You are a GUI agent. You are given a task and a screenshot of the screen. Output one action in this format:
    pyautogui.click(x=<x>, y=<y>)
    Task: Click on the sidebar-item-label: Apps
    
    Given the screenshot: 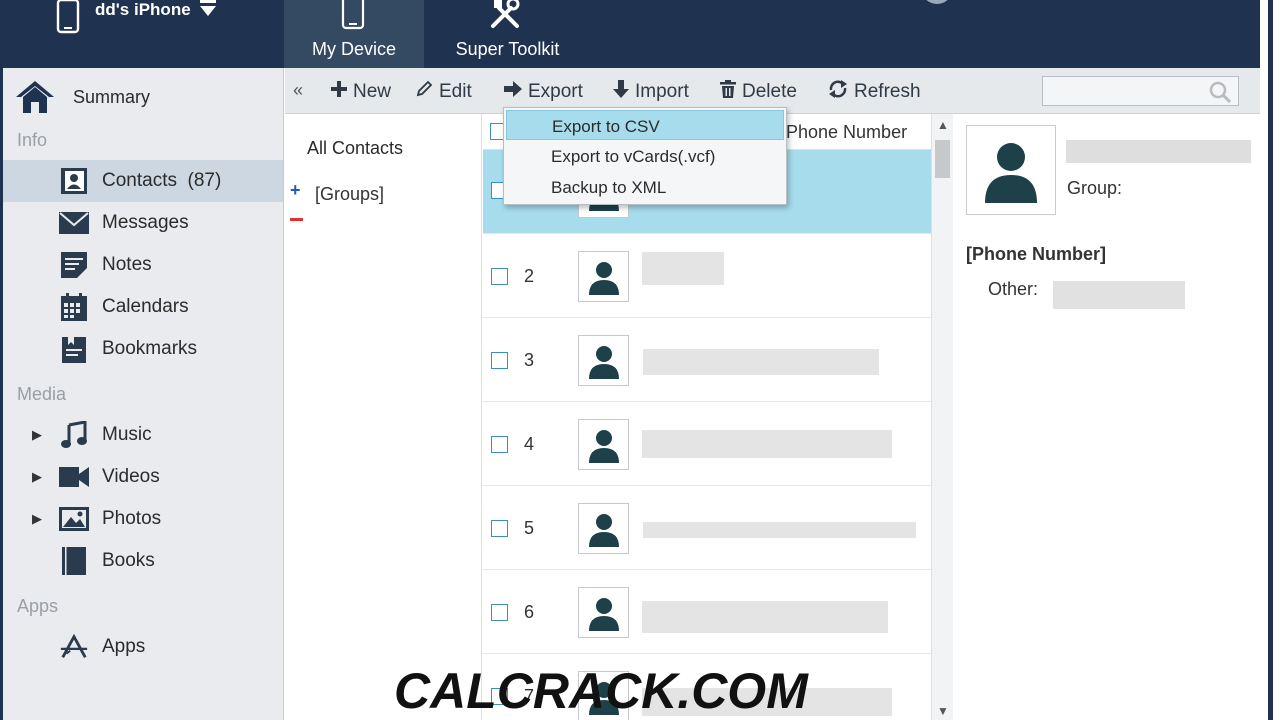 What is the action you would take?
    pyautogui.click(x=124, y=646)
    